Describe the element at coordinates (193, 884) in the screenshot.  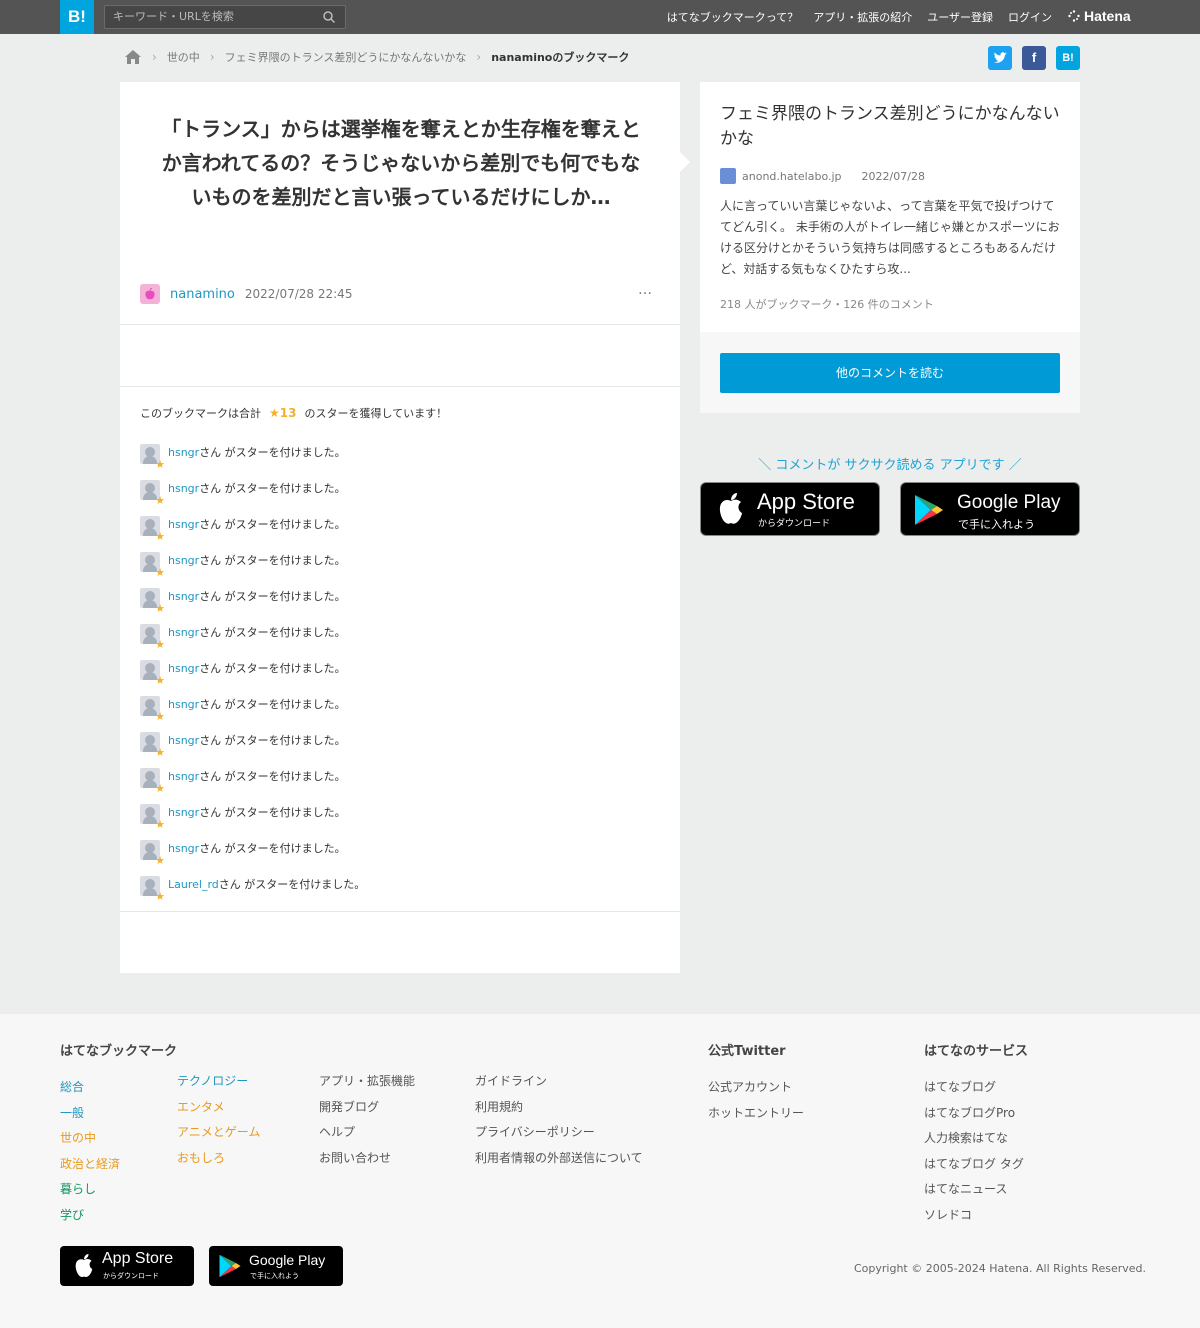
I see `star-user-name: Laurel_rd` at that location.